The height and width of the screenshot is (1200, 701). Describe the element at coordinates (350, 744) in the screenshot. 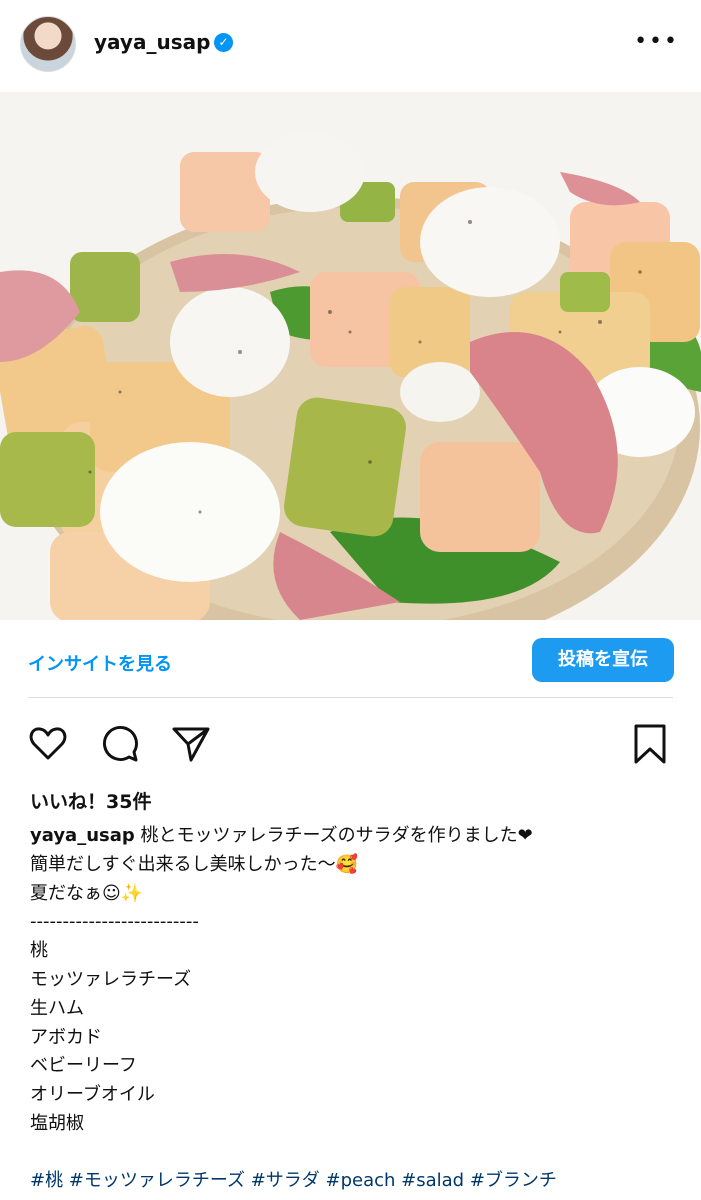

I see `action-bar` at that location.